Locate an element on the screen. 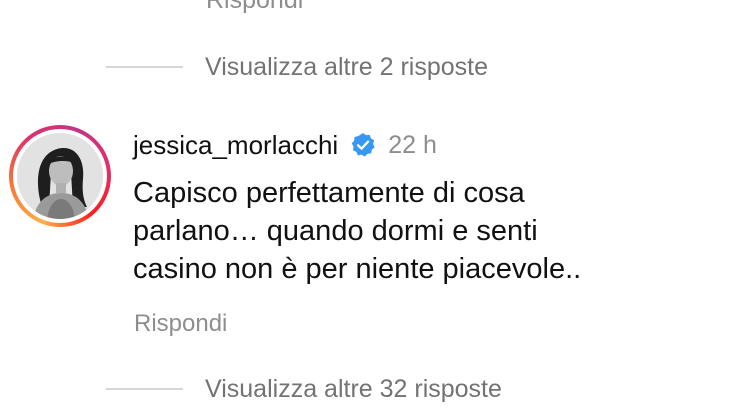 This screenshot has width=740, height=420. profile-photo-icon is located at coordinates (60, 176).